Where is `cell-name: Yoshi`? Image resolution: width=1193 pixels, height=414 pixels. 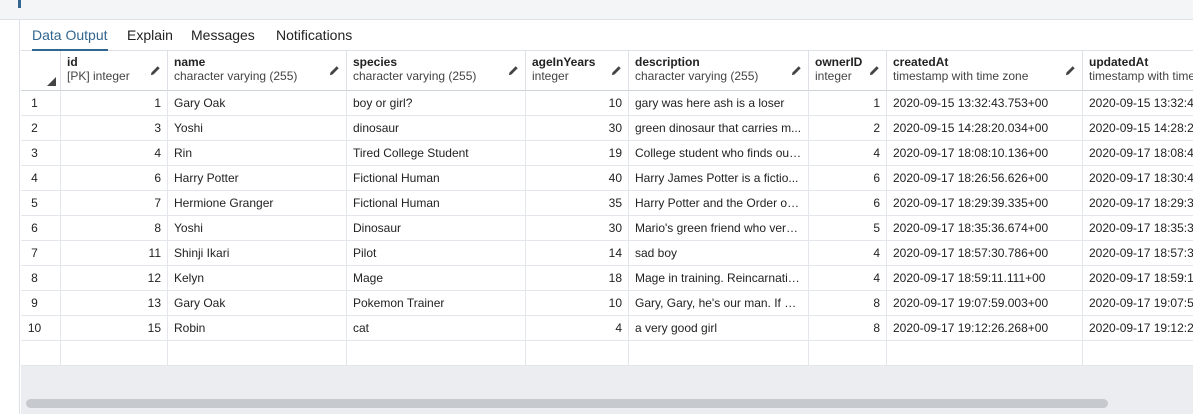
cell-name: Yoshi is located at coordinates (257, 128).